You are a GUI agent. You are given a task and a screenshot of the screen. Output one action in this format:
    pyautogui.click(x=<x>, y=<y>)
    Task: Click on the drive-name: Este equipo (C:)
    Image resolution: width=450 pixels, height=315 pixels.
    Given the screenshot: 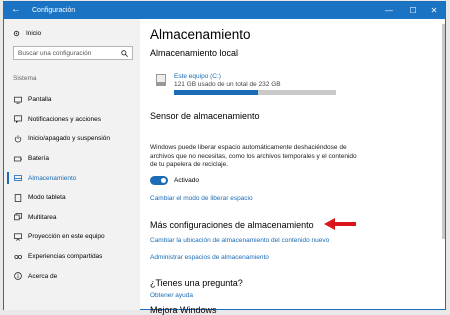 What is the action you would take?
    pyautogui.click(x=197, y=76)
    